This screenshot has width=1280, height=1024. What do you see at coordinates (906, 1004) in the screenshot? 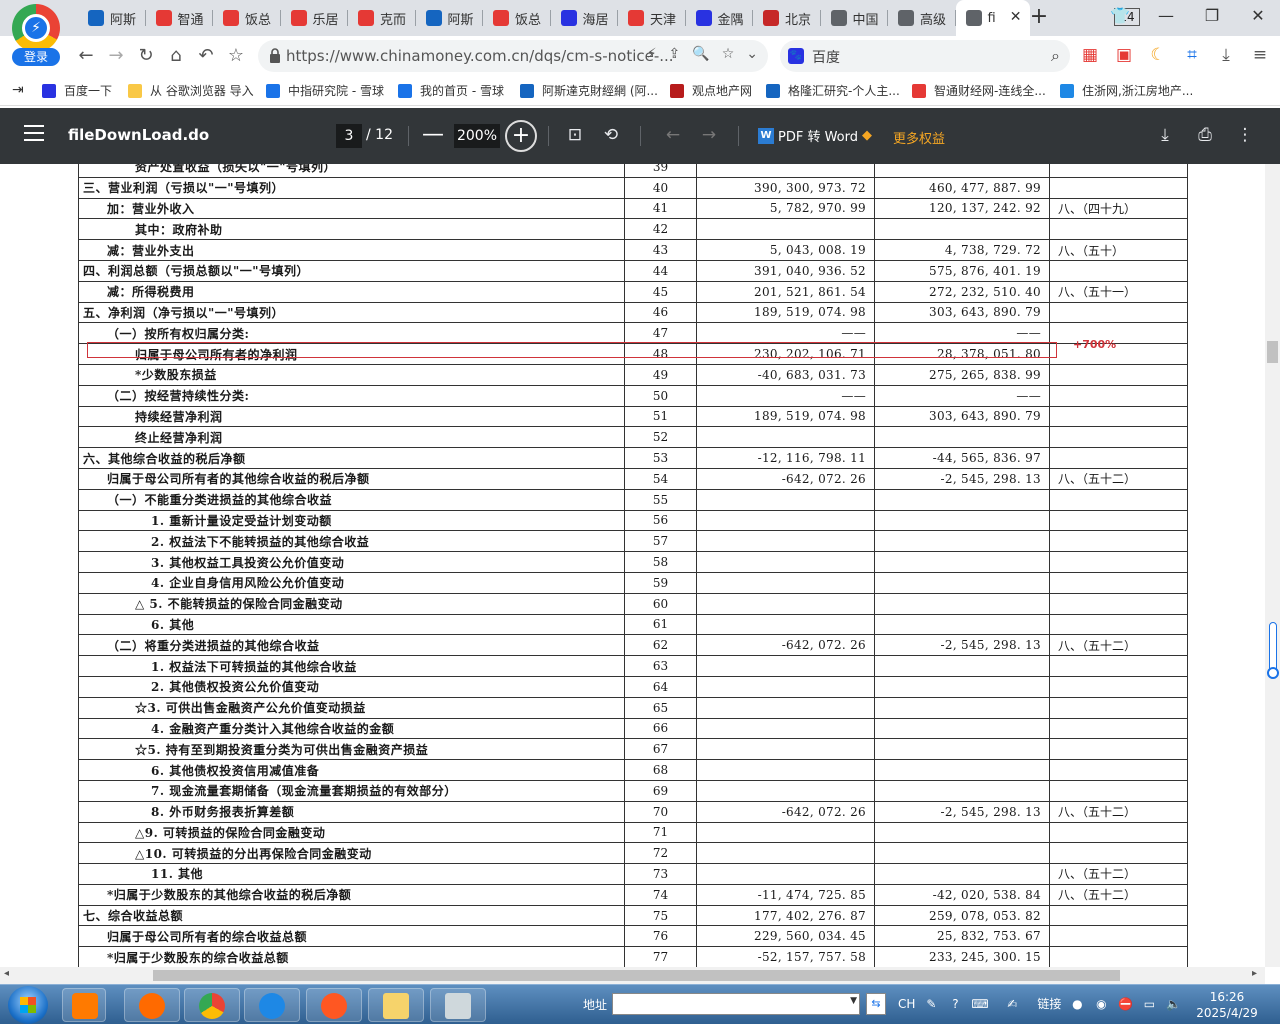
I see `lang-indicator: CH` at bounding box center [906, 1004].